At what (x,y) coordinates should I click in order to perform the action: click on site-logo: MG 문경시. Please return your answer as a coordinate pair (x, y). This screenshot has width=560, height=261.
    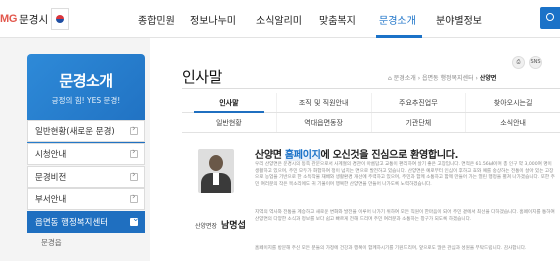
    Looking at the image, I should click on (35, 19).